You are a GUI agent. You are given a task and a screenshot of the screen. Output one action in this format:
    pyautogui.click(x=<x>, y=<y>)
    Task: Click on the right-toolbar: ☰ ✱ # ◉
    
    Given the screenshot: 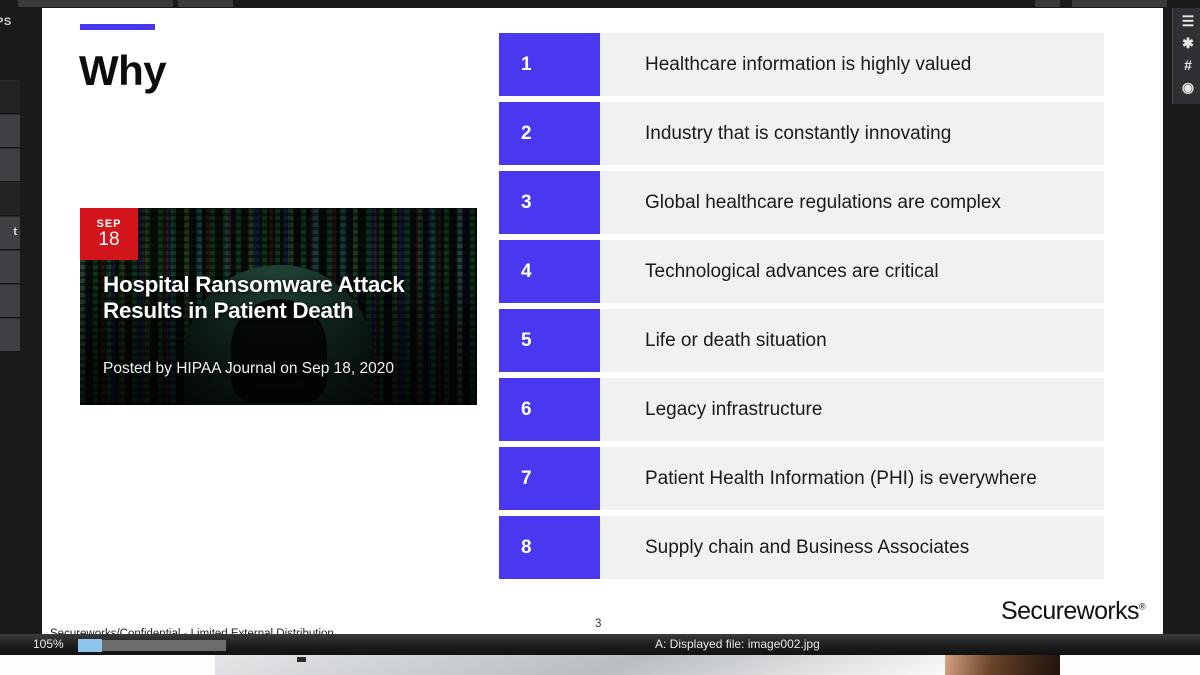 What is the action you would take?
    pyautogui.click(x=1182, y=328)
    